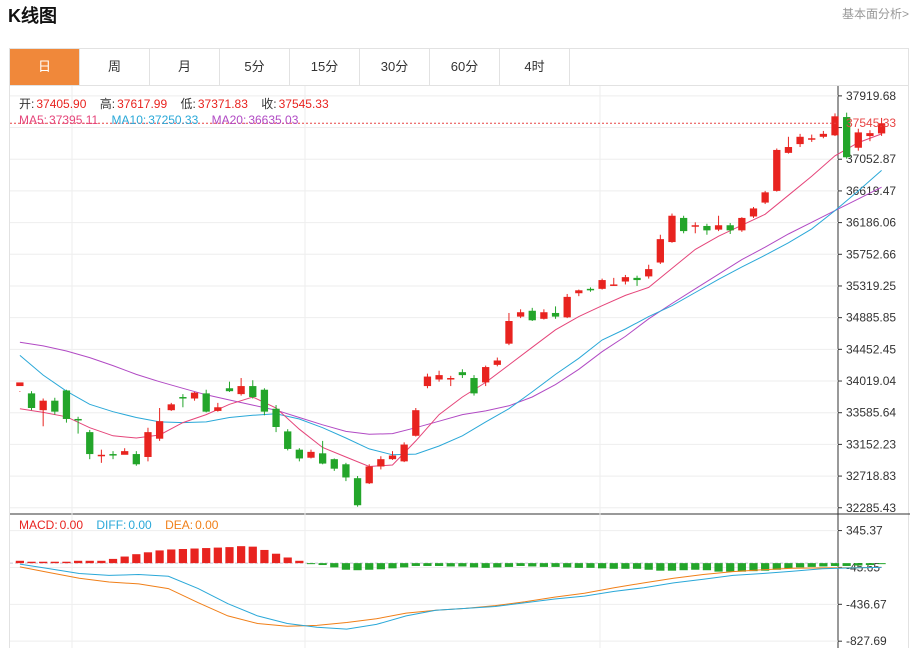 This screenshot has height=653, width=917. What do you see at coordinates (115, 67) in the screenshot?
I see `tab-week: 周` at bounding box center [115, 67].